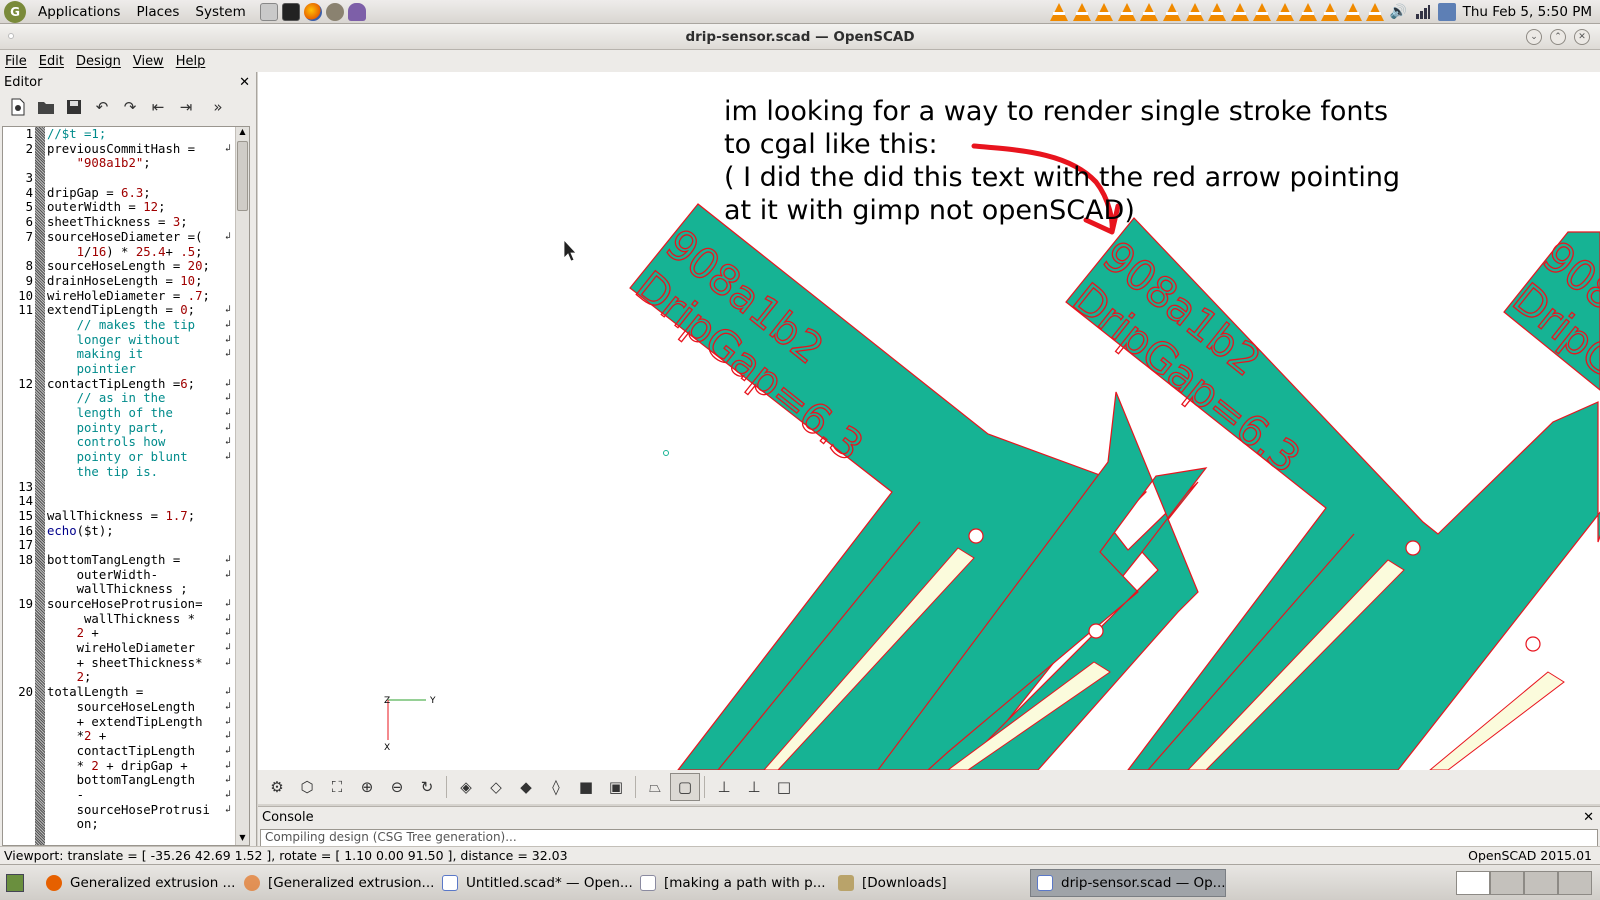 The image size is (1600, 900). I want to click on view-top-icon: ◈, so click(466, 787).